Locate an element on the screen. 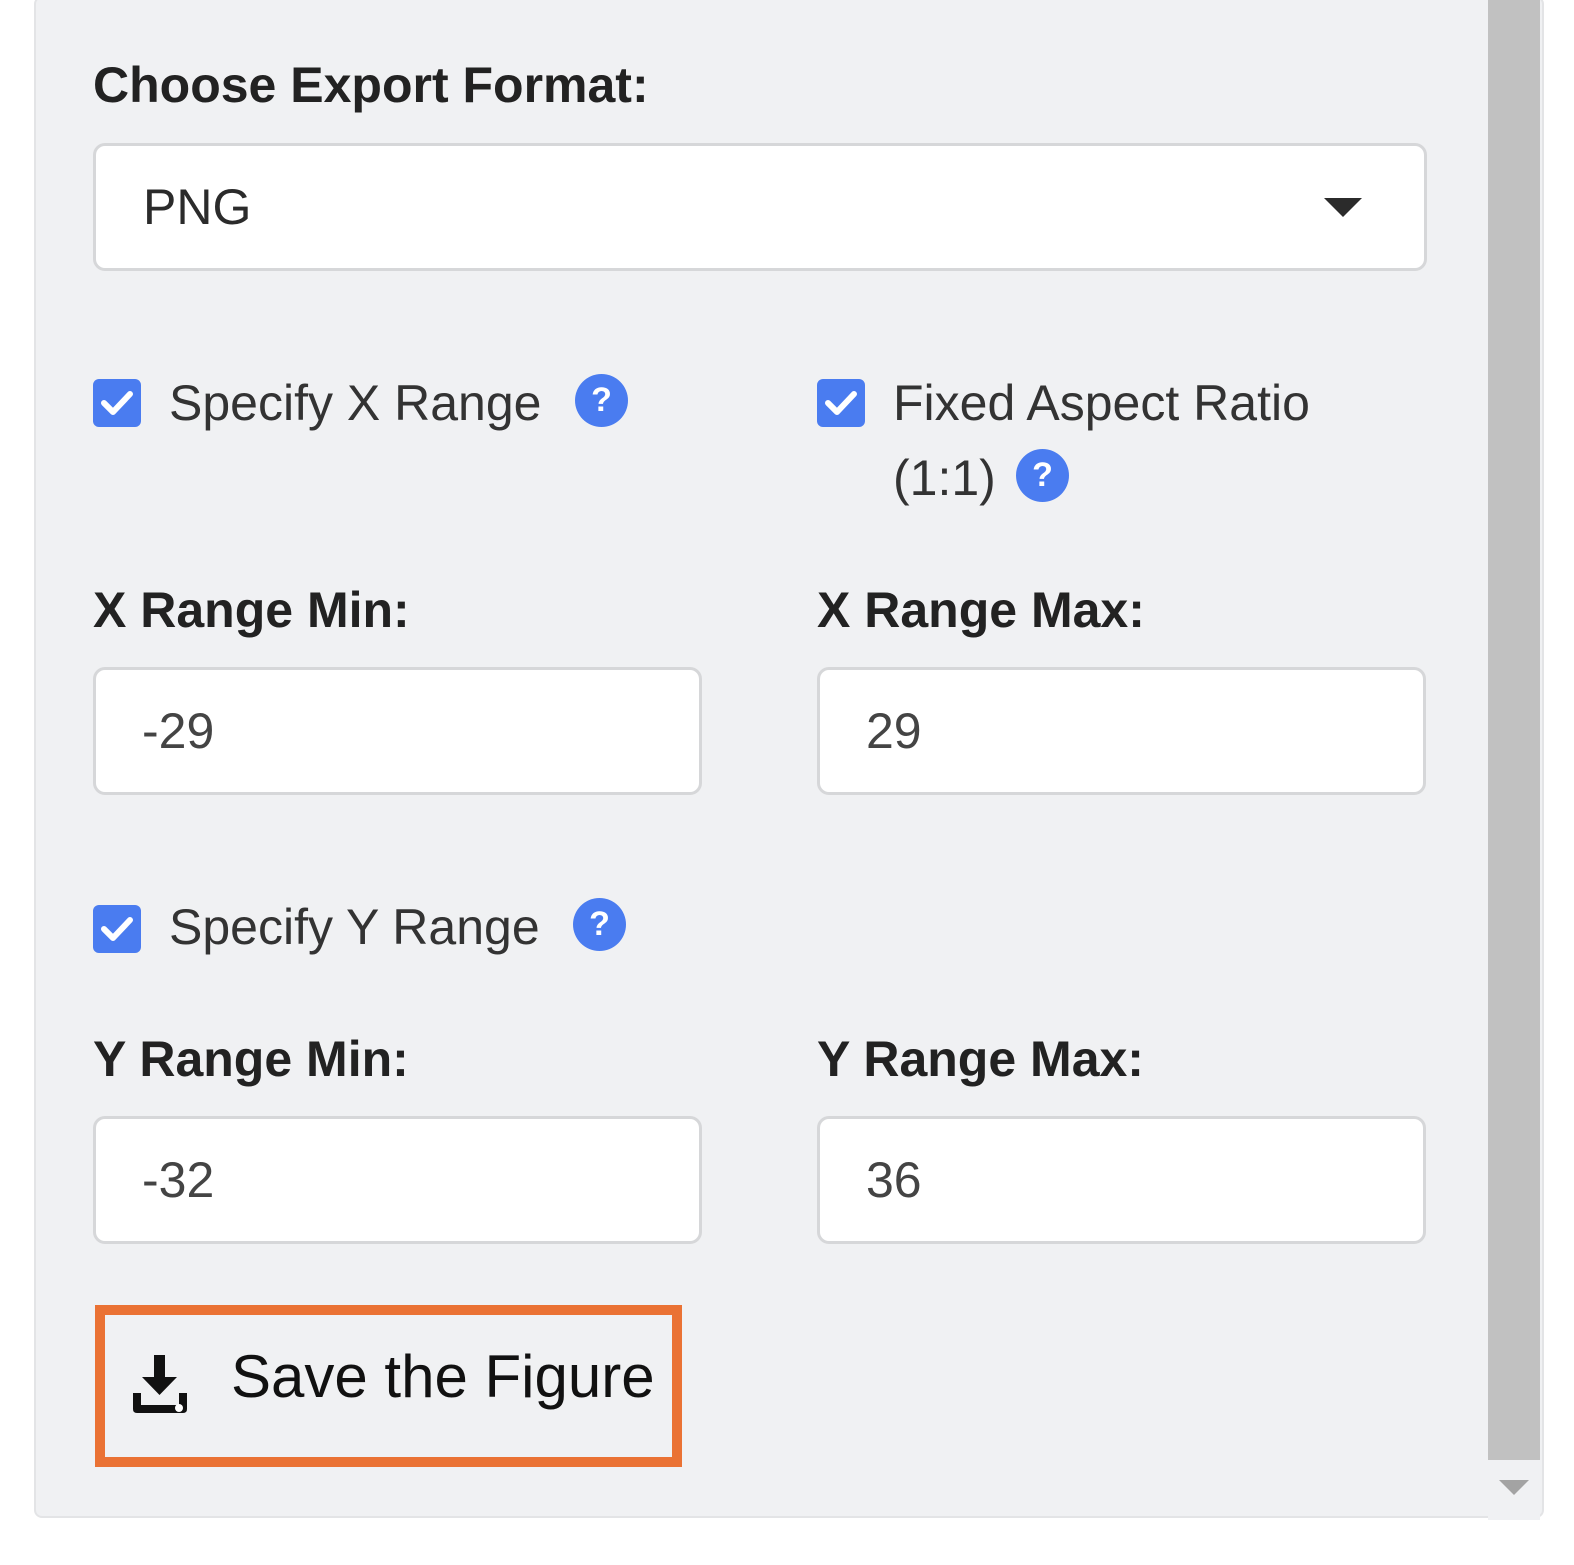  x-range-max-label: X Range Max: is located at coordinates (981, 610).